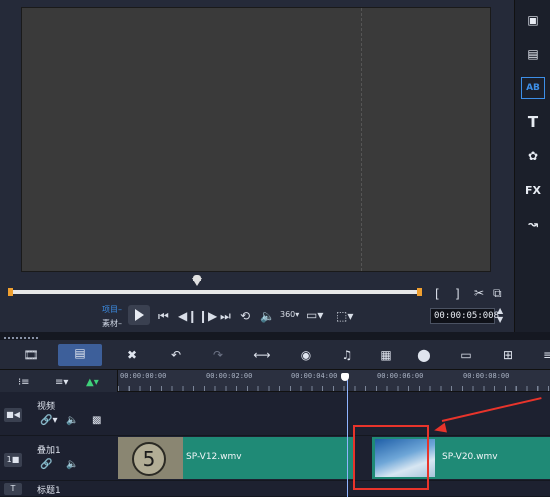 The height and width of the screenshot is (497, 550). Describe the element at coordinates (361, 139) in the screenshot. I see `preview-split-line` at that location.